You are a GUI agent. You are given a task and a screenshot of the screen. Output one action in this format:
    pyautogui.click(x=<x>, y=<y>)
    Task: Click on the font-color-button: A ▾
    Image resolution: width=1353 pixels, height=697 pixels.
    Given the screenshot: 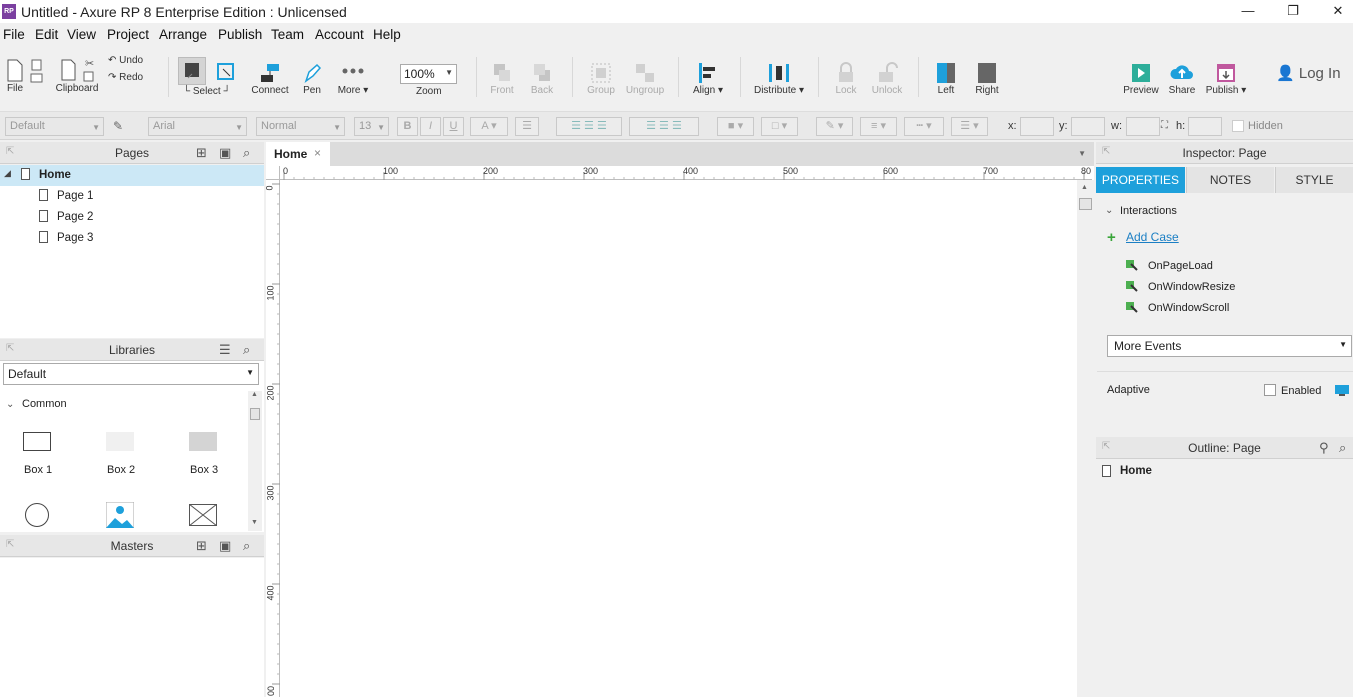 What is the action you would take?
    pyautogui.click(x=489, y=126)
    